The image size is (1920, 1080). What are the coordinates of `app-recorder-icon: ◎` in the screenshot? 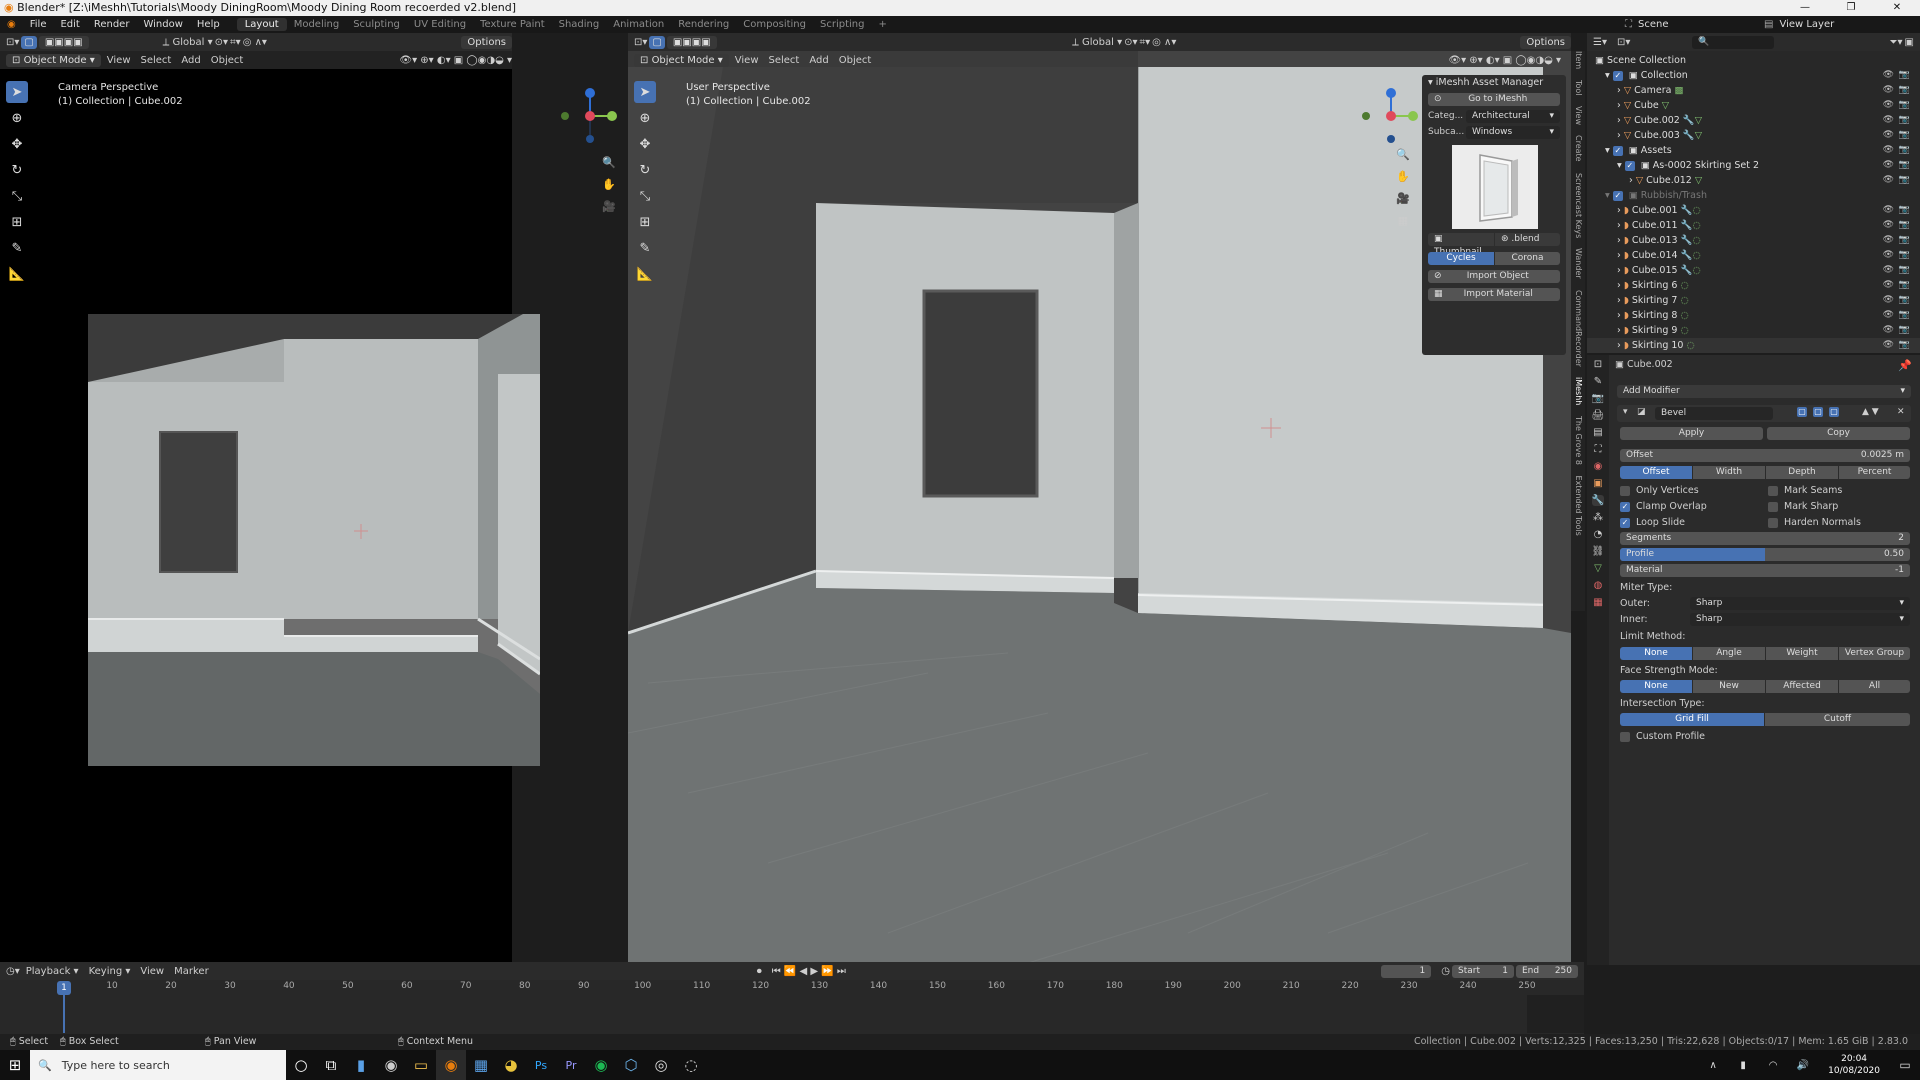 It's located at (661, 1065).